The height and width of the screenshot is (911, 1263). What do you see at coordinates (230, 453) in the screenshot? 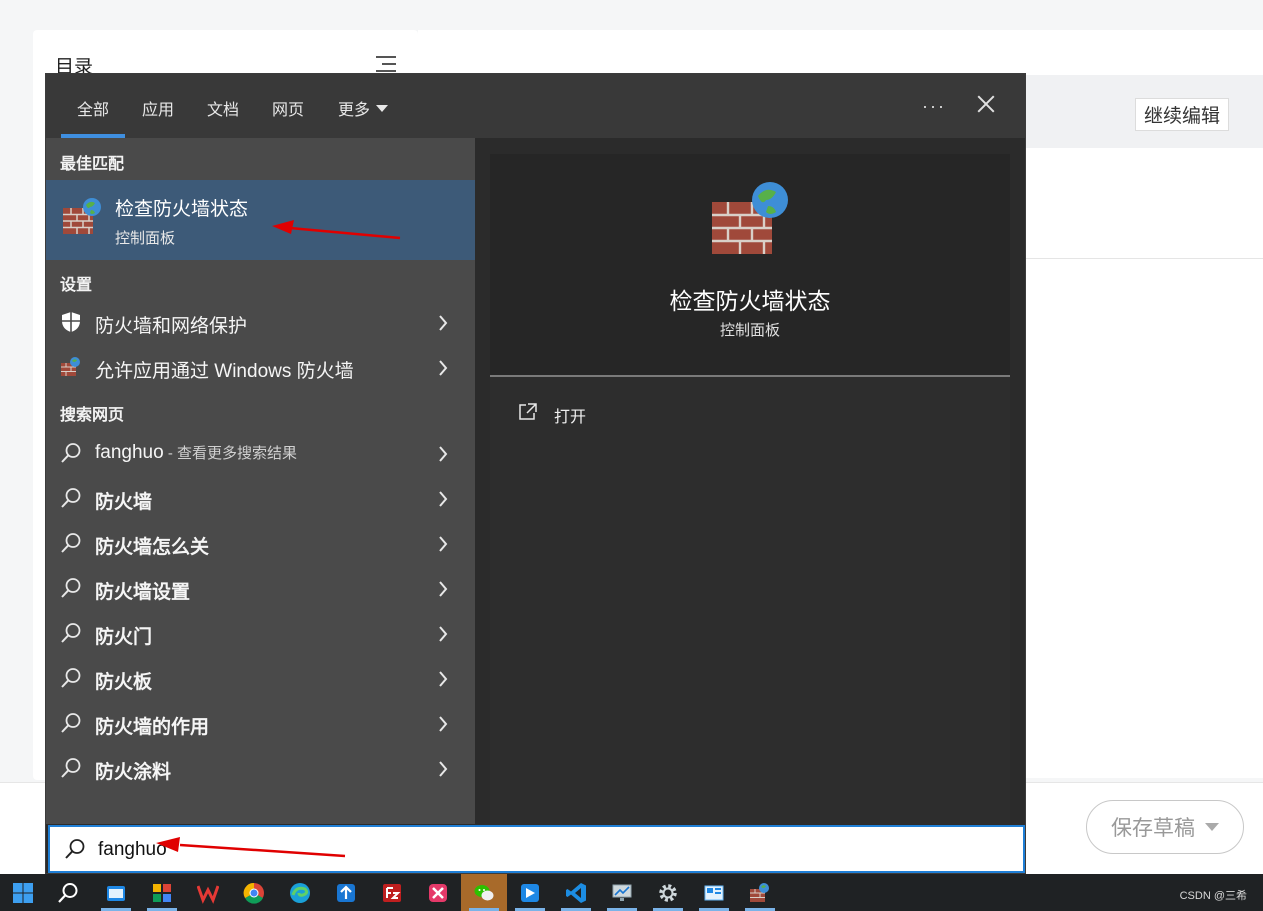
I see `web-query-suffix: - 查看更多搜索结果` at bounding box center [230, 453].